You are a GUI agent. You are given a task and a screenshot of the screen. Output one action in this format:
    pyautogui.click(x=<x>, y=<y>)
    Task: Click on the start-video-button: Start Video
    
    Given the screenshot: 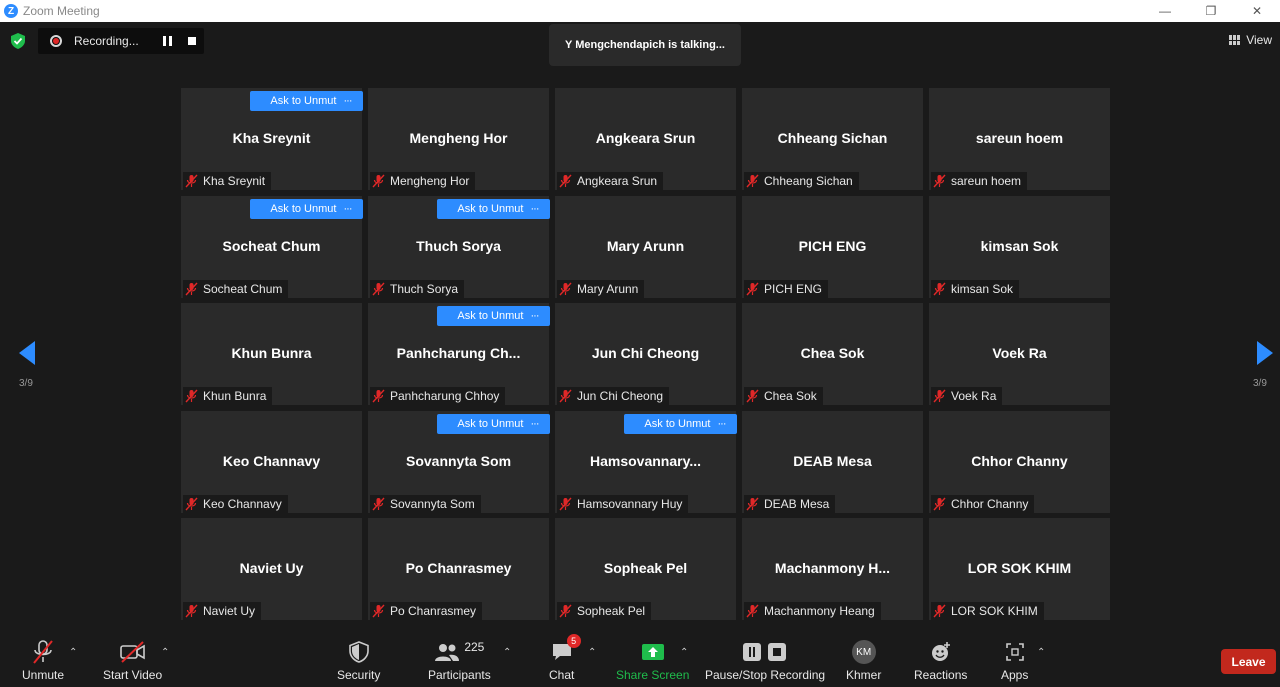 What is the action you would take?
    pyautogui.click(x=132, y=660)
    